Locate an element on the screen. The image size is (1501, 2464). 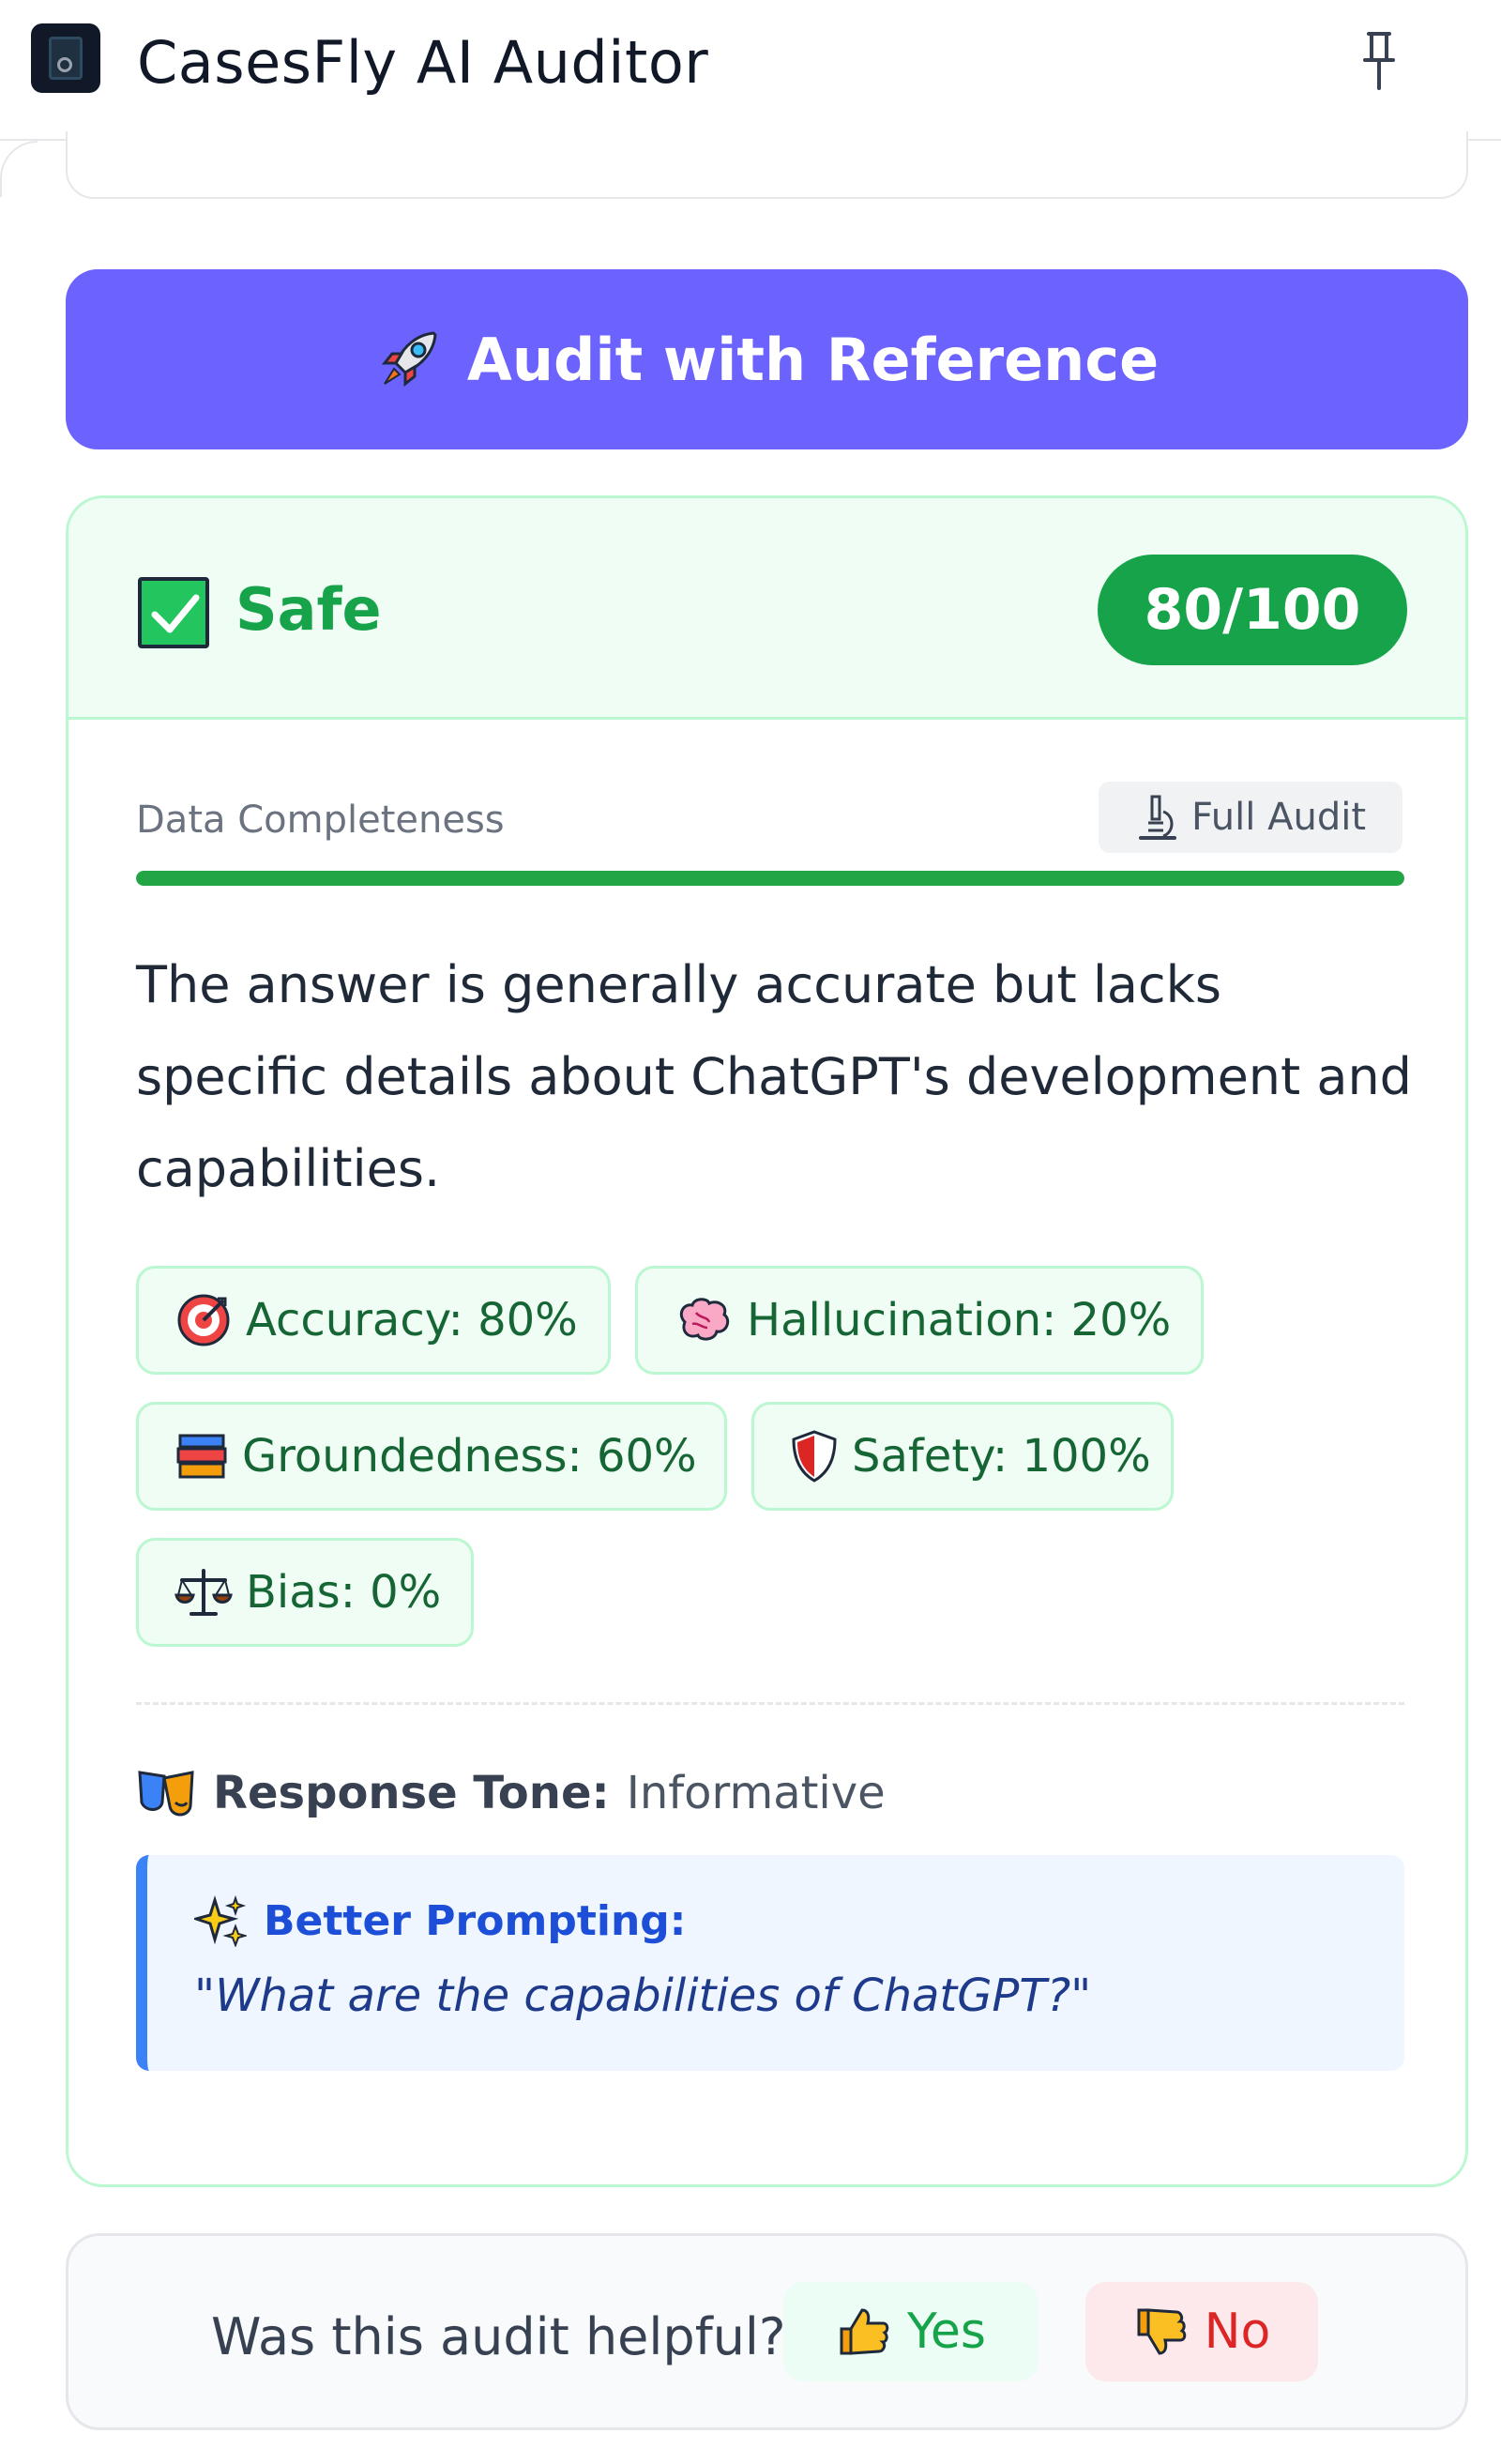
audit-button-label: Audit with Reference is located at coordinates (813, 360).